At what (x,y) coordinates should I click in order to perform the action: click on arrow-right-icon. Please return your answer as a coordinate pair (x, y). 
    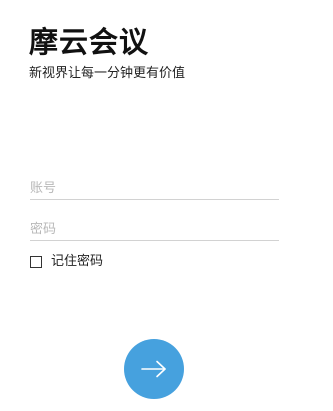
    Looking at the image, I should click on (153, 369).